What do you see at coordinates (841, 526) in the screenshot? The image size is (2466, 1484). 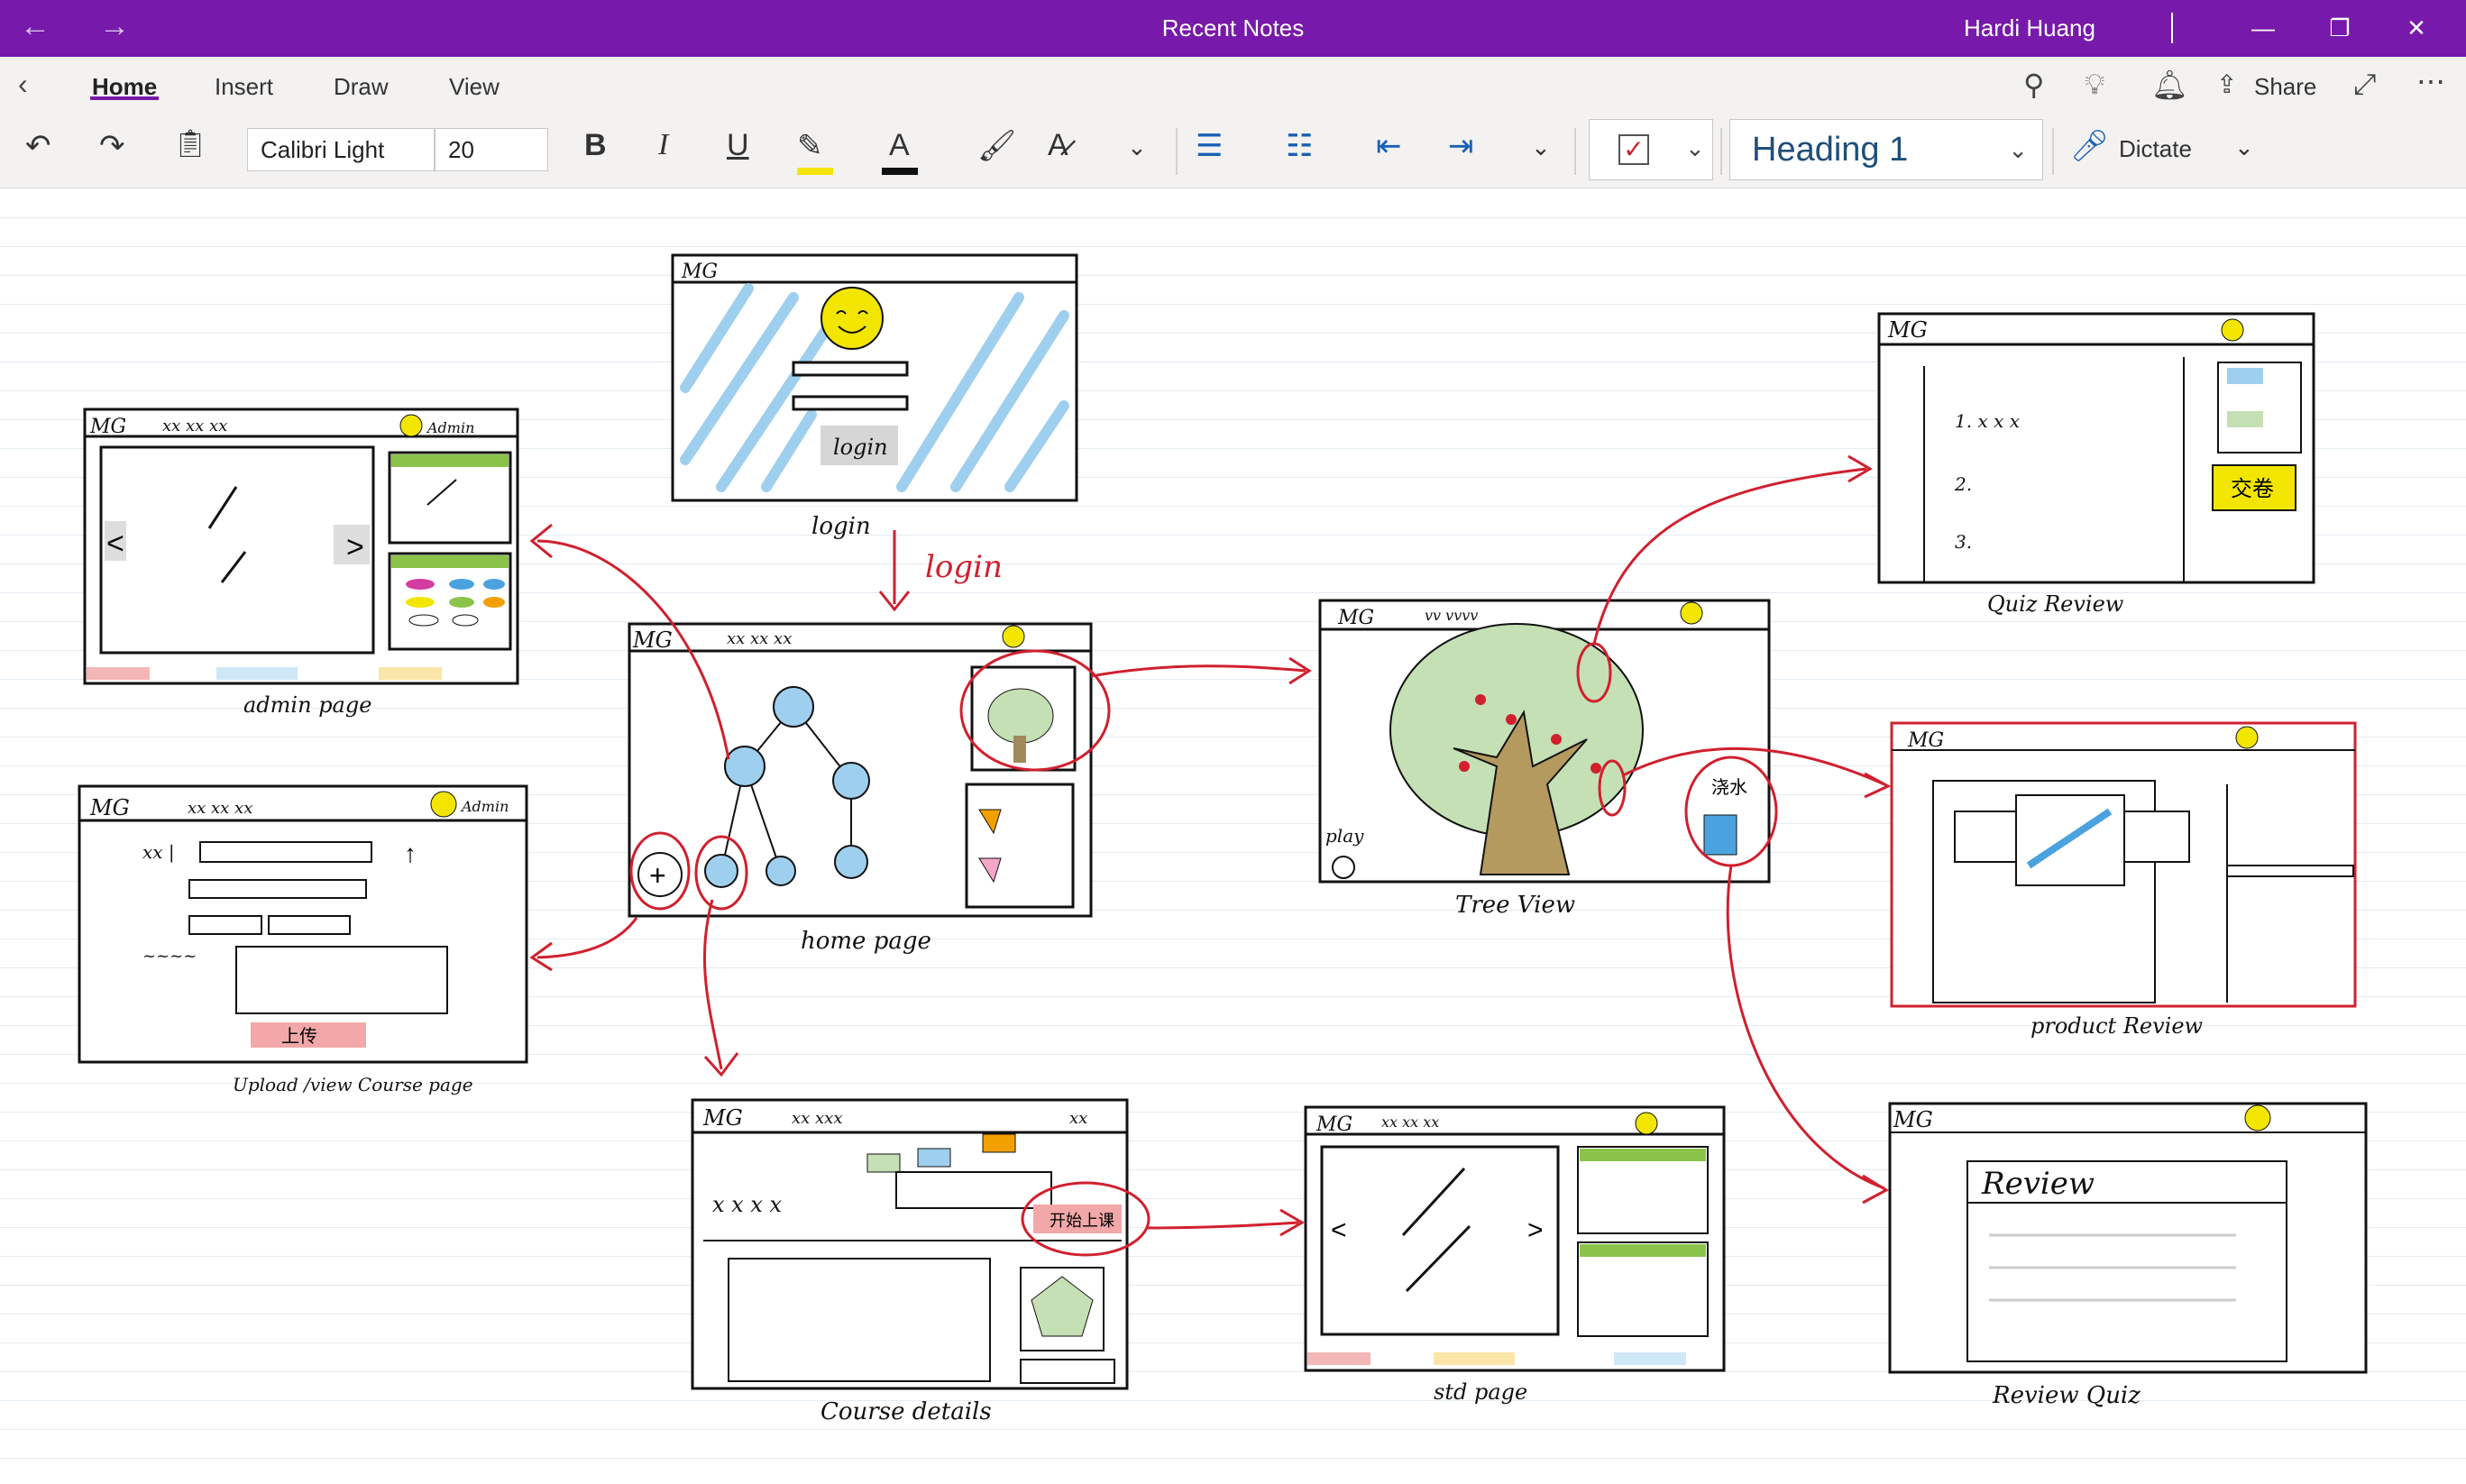 I see `login-caption: login` at bounding box center [841, 526].